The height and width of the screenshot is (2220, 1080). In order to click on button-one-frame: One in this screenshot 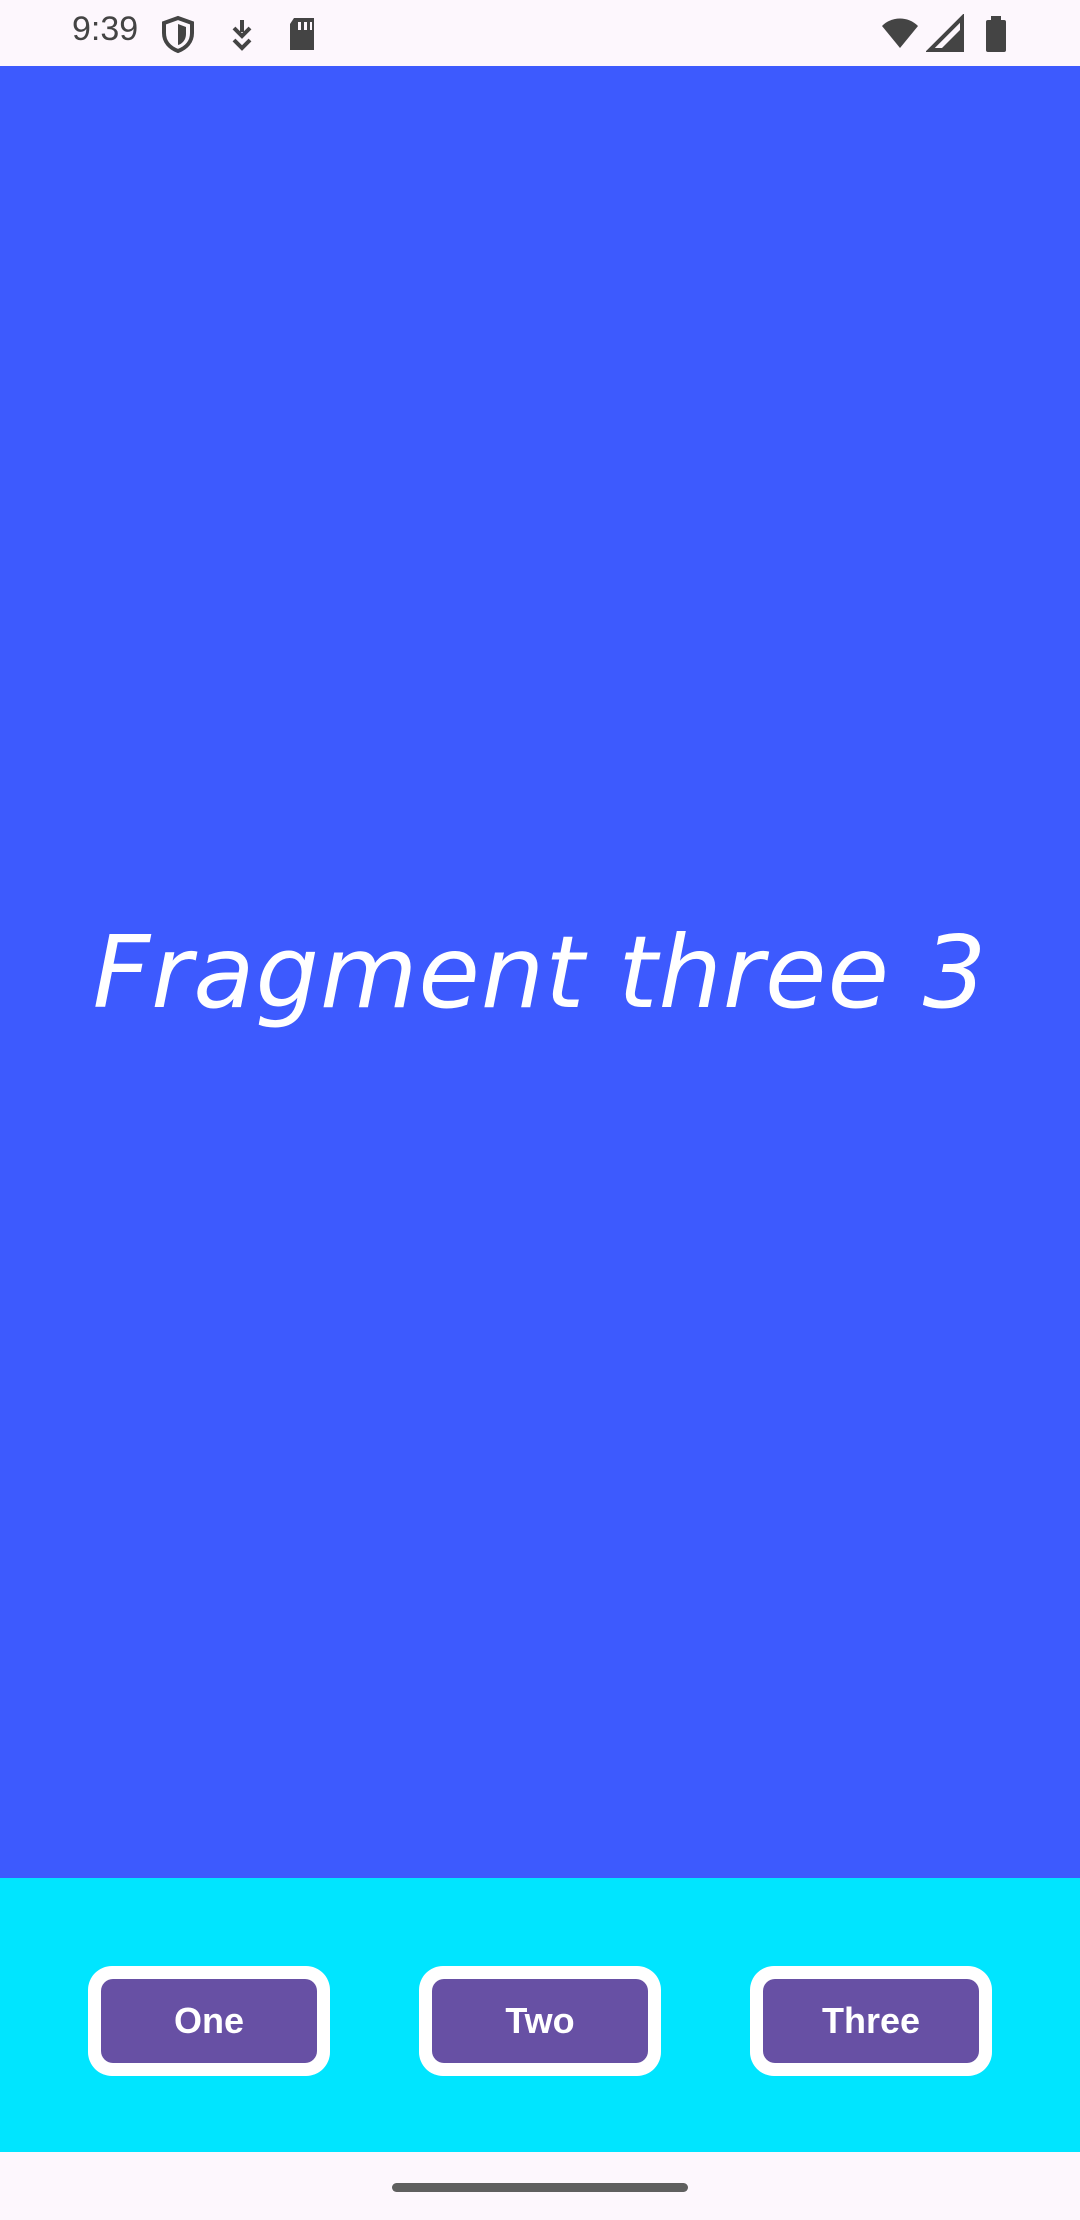, I will do `click(209, 2021)`.